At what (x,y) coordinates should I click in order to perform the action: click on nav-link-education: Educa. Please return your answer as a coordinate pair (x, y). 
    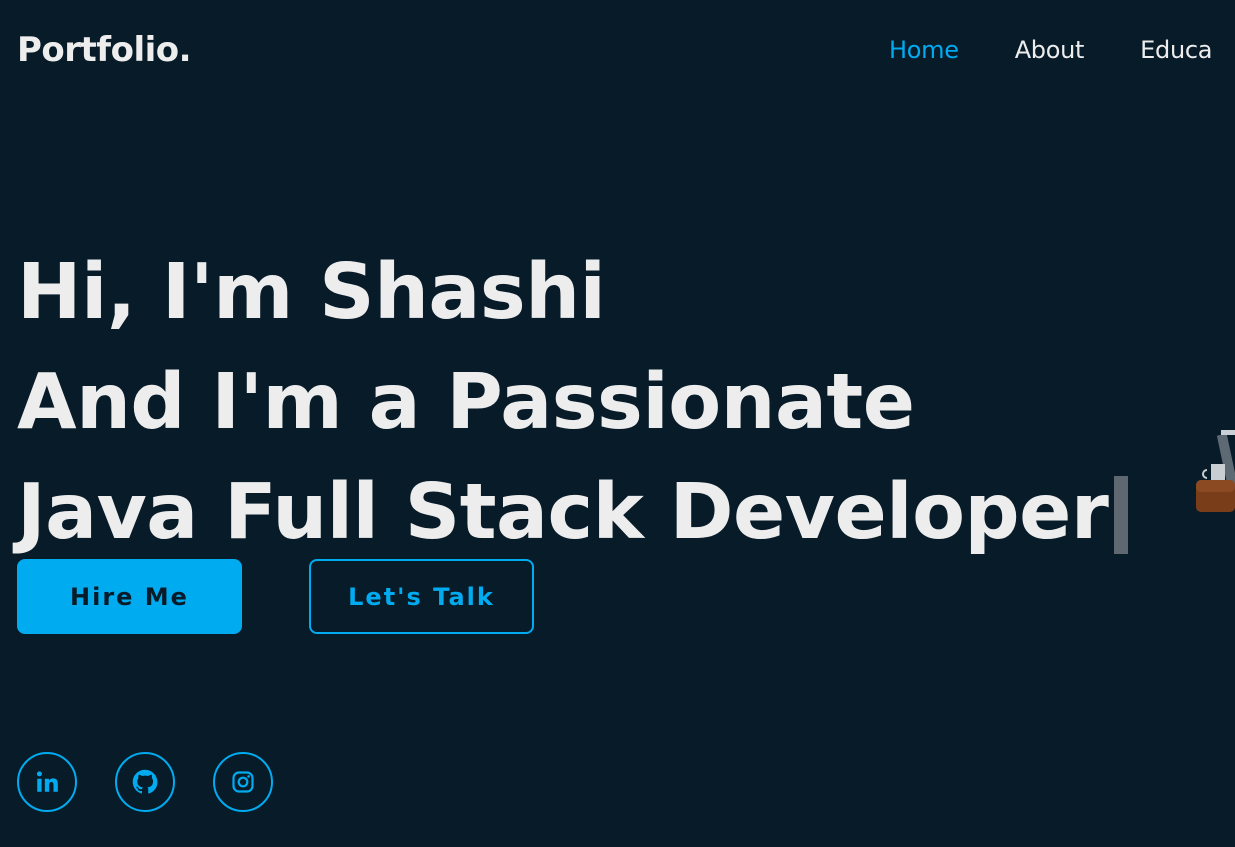
    Looking at the image, I should click on (1176, 50).